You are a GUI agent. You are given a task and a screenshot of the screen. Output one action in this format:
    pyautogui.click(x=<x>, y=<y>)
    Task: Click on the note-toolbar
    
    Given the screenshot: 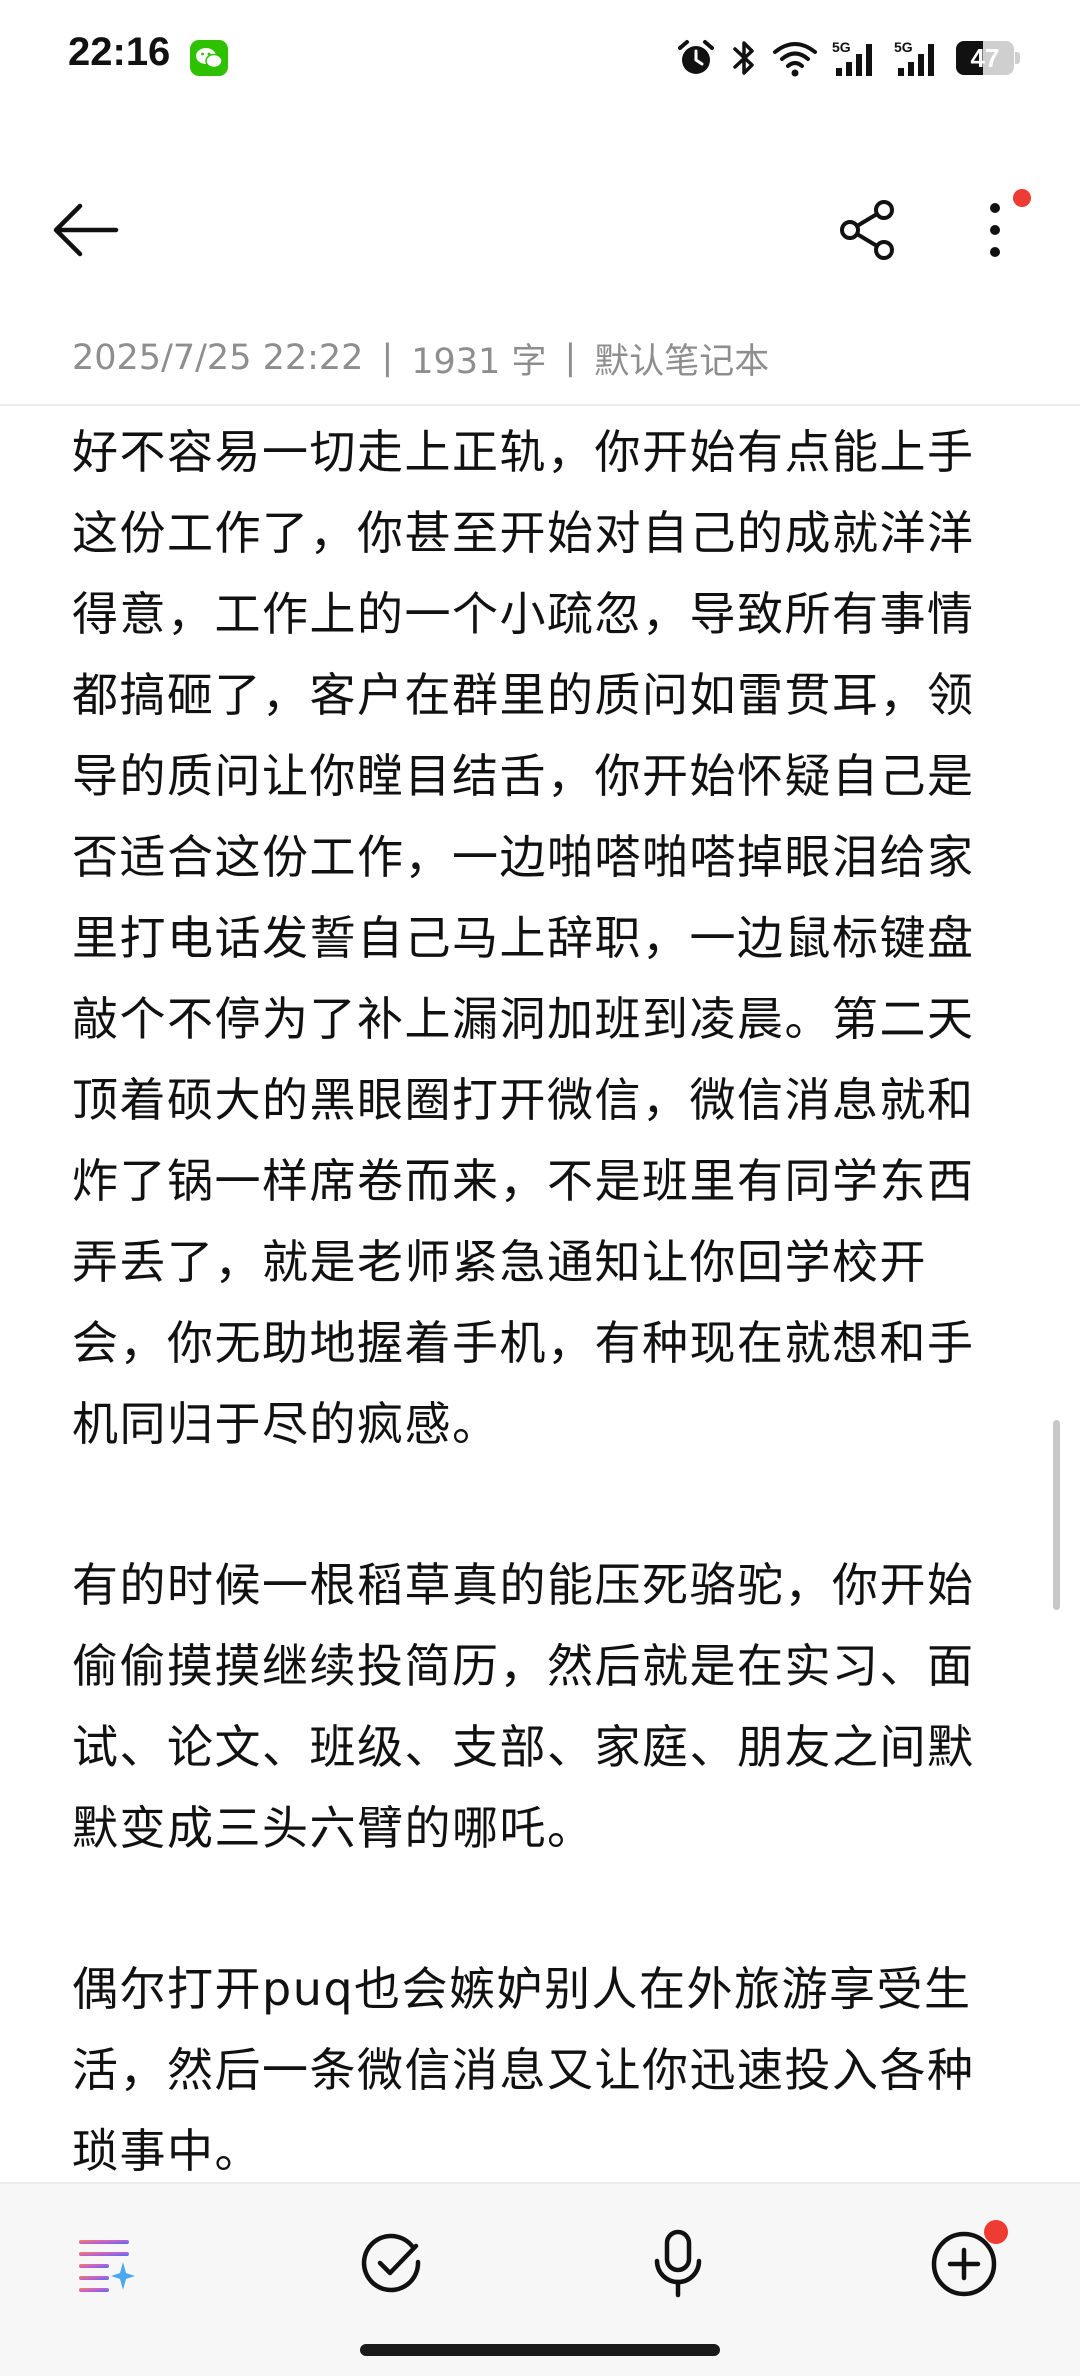 What is the action you would take?
    pyautogui.click(x=540, y=230)
    